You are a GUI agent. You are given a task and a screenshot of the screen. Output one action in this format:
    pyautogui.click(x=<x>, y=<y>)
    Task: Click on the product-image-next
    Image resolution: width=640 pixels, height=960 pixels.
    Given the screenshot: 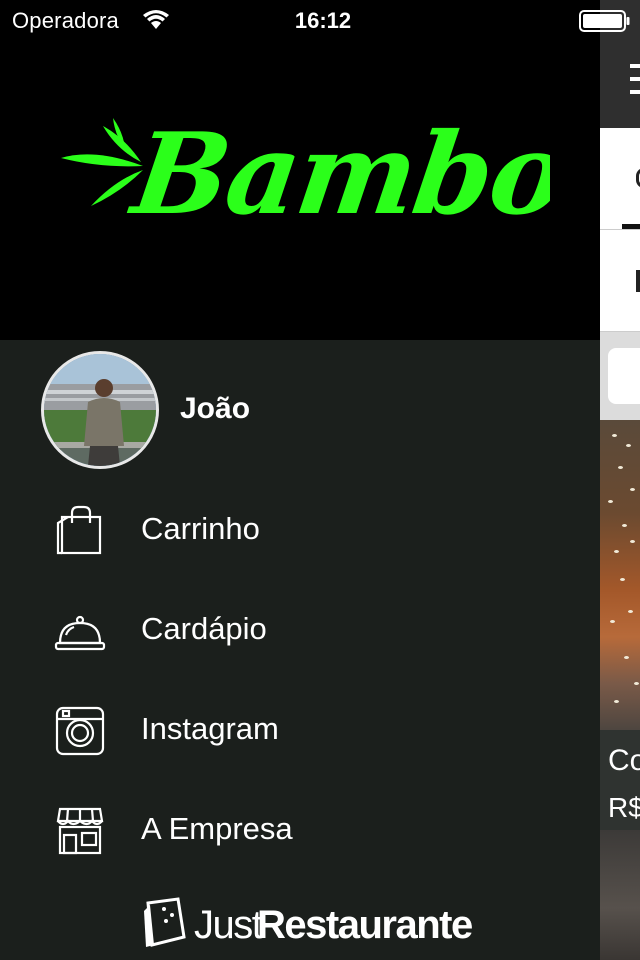 What is the action you would take?
    pyautogui.click(x=620, y=895)
    